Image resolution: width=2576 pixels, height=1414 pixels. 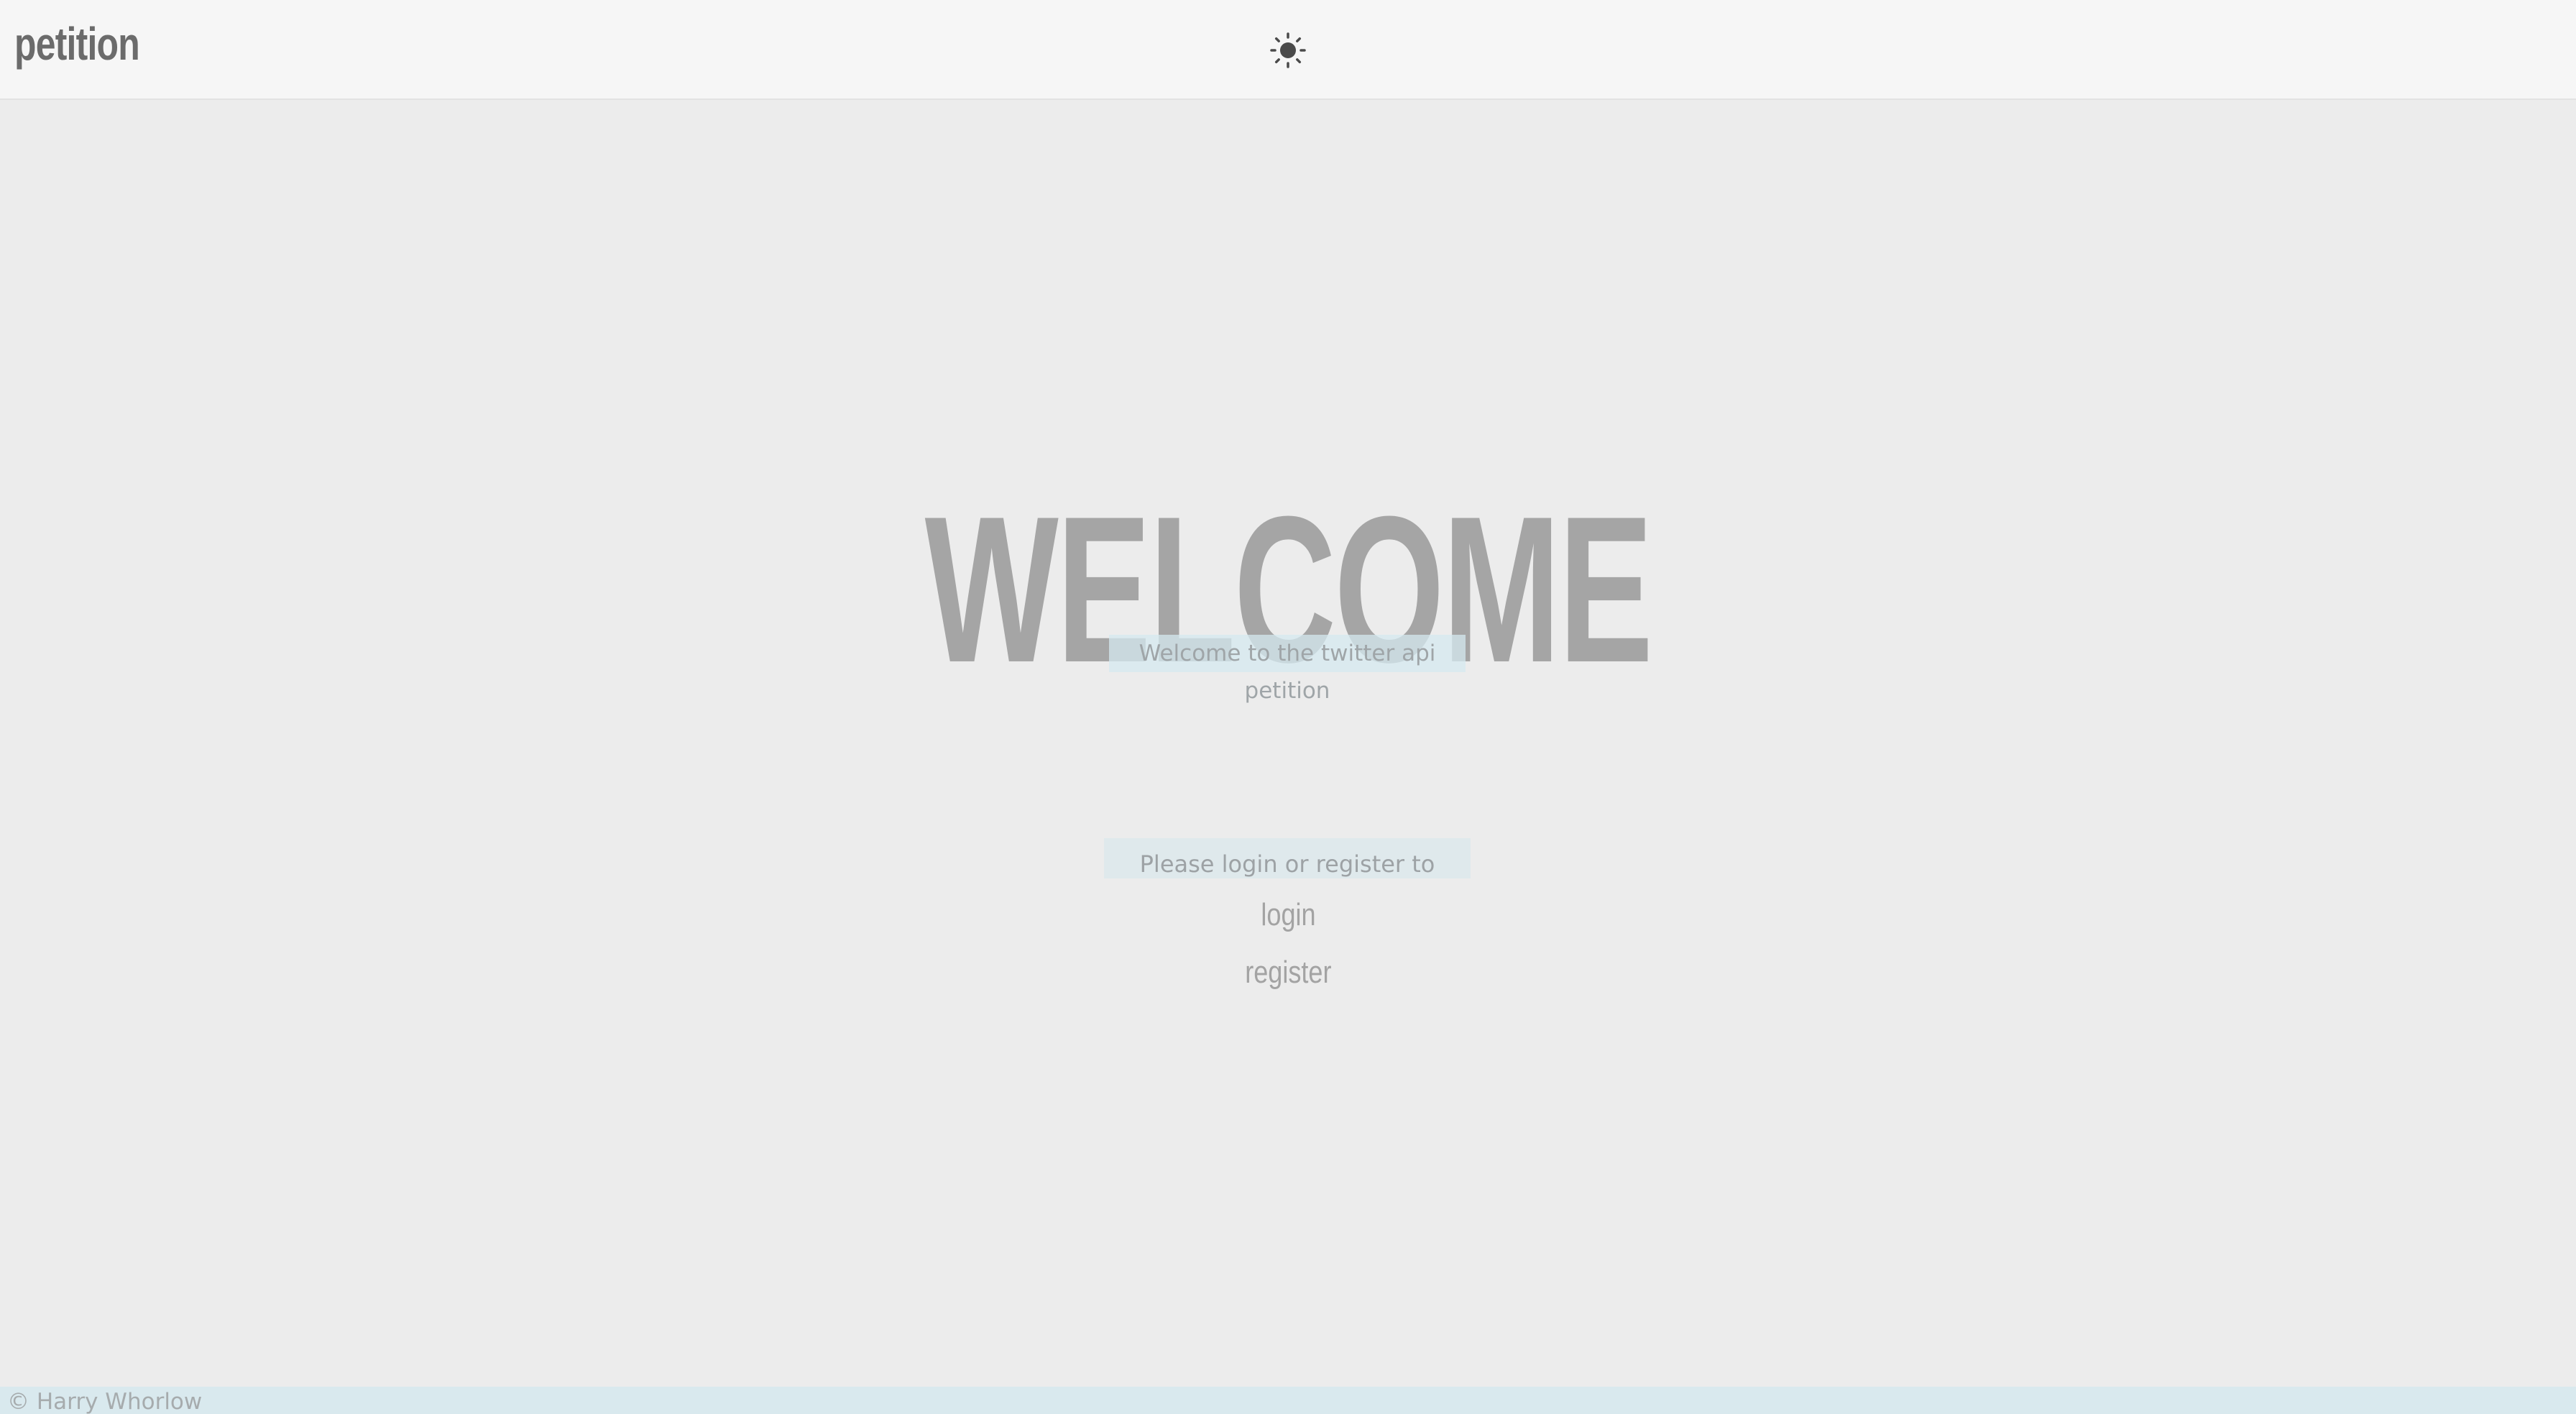 What do you see at coordinates (1287, 669) in the screenshot?
I see `welcome-subtitle: Welcome to the twitter api petition` at bounding box center [1287, 669].